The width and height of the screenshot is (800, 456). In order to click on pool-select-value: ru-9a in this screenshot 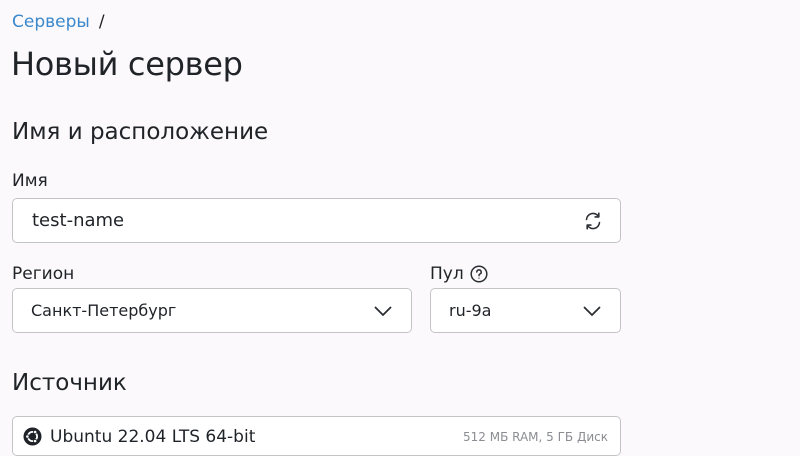, I will do `click(470, 310)`.